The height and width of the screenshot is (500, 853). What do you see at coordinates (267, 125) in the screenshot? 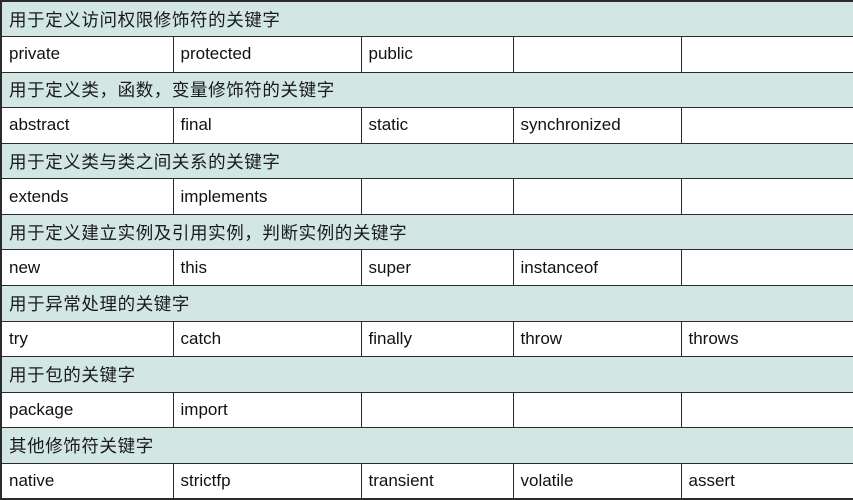
I see `keyword-cell: final` at bounding box center [267, 125].